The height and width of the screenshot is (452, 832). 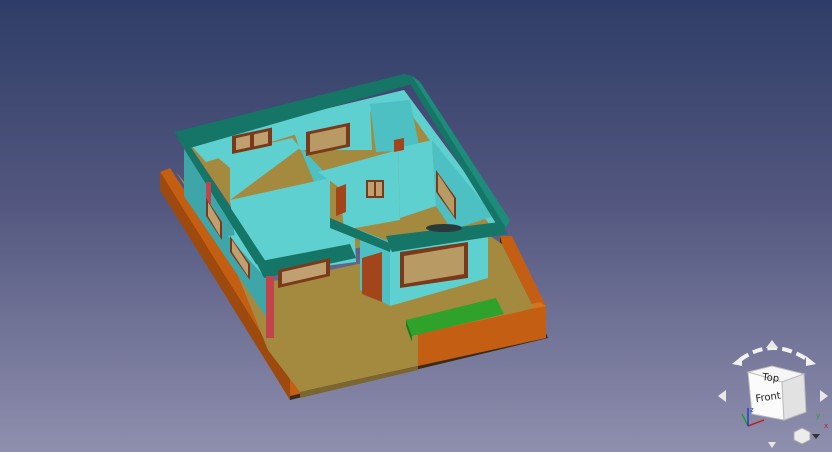 What do you see at coordinates (816, 436) in the screenshot?
I see `view-menu-dropdown-icon` at bounding box center [816, 436].